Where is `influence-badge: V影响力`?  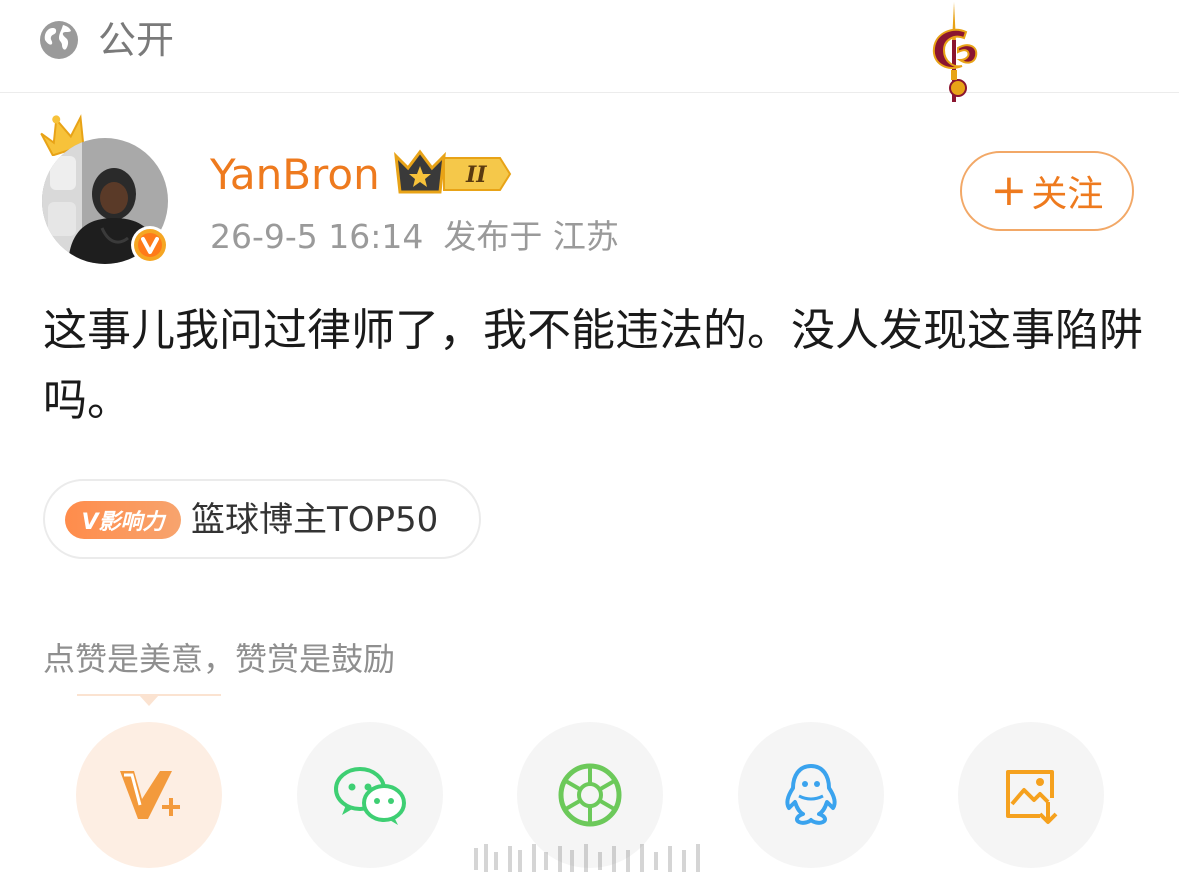 influence-badge: V影响力 is located at coordinates (123, 520).